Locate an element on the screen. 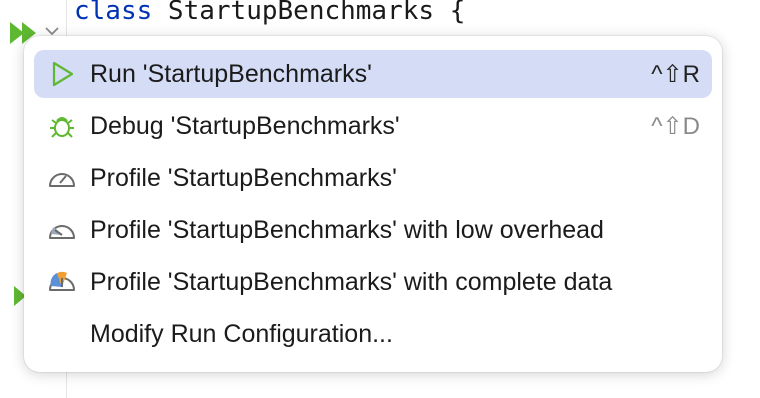  menu-item-label: Debug 'StartupBenchmarks' is located at coordinates (245, 125).